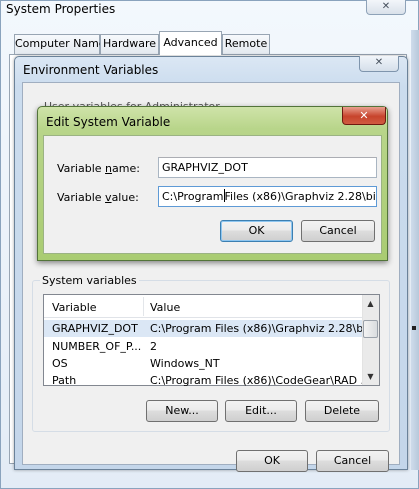 The height and width of the screenshot is (489, 419). I want to click on scroll-thumb, so click(370, 329).